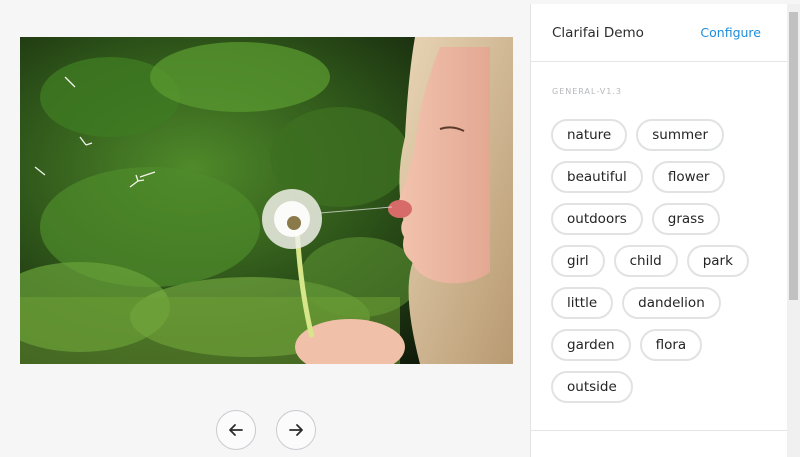 Image resolution: width=800 pixels, height=457 pixels. Describe the element at coordinates (671, 345) in the screenshot. I see `tag-chip: flora` at that location.